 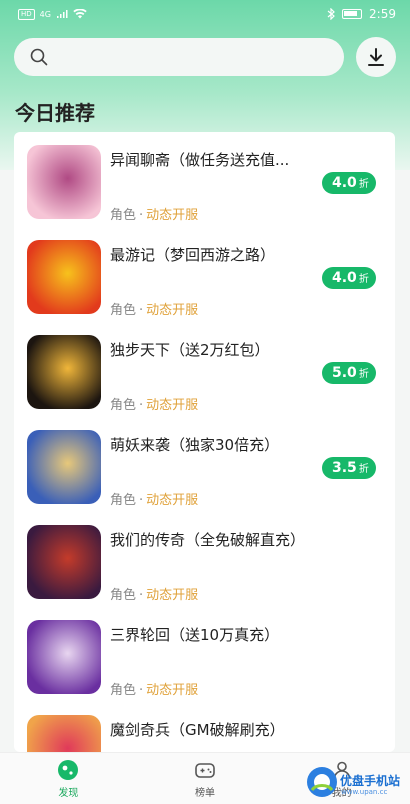 What do you see at coordinates (192, 254) in the screenshot?
I see `game-title: 最游记（梦回西游之路）` at bounding box center [192, 254].